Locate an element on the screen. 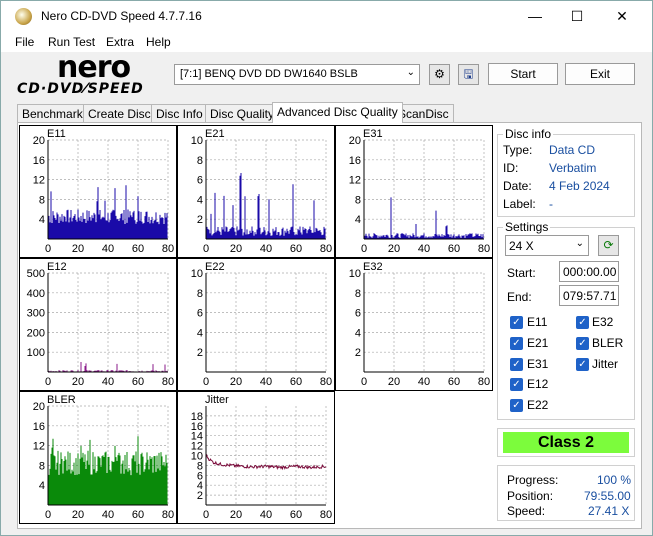 The image size is (653, 536). e12-checkbox-label: E12 is located at coordinates (538, 384).